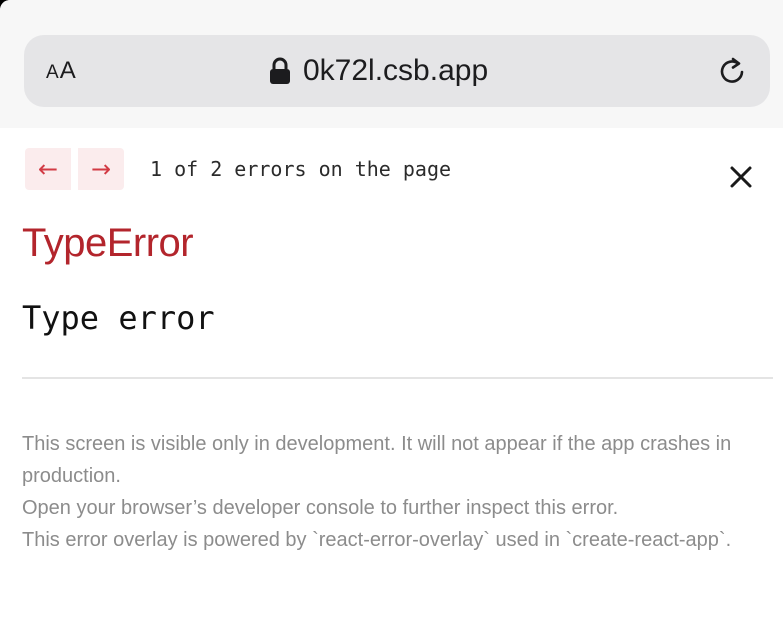  I want to click on text-size-large-a: A, so click(68, 70).